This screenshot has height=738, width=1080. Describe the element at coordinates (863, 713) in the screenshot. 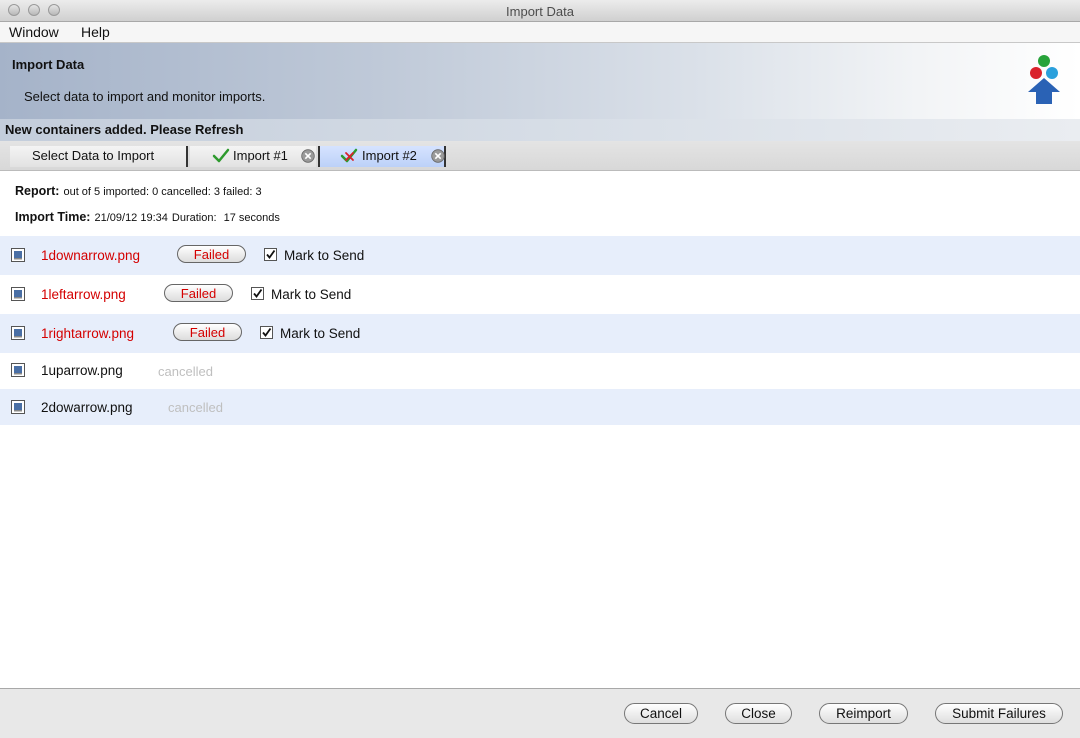

I see `reimport-button: Reimport` at that location.